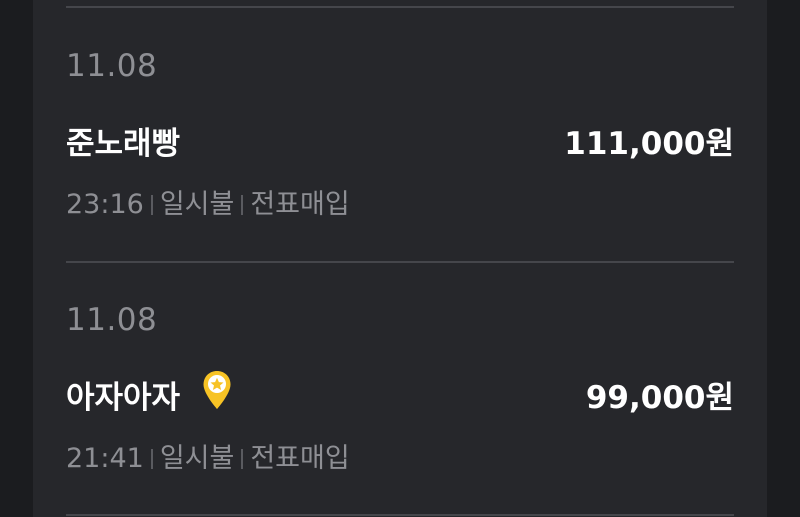  Describe the element at coordinates (123, 398) in the screenshot. I see `merchant-name: 아자아자` at that location.